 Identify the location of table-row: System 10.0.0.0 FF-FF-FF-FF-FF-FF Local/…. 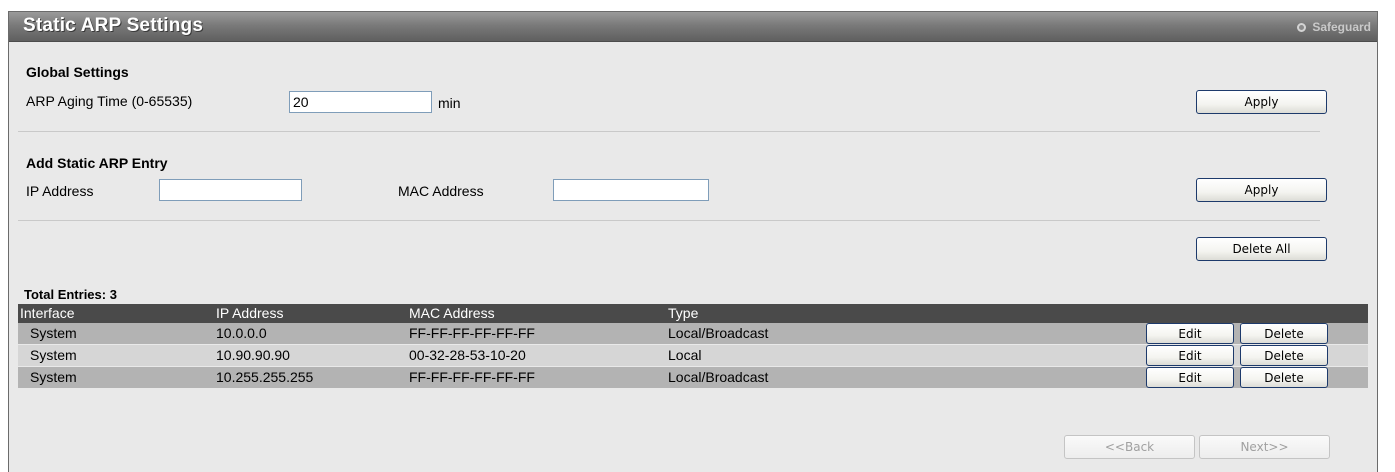
(693, 333).